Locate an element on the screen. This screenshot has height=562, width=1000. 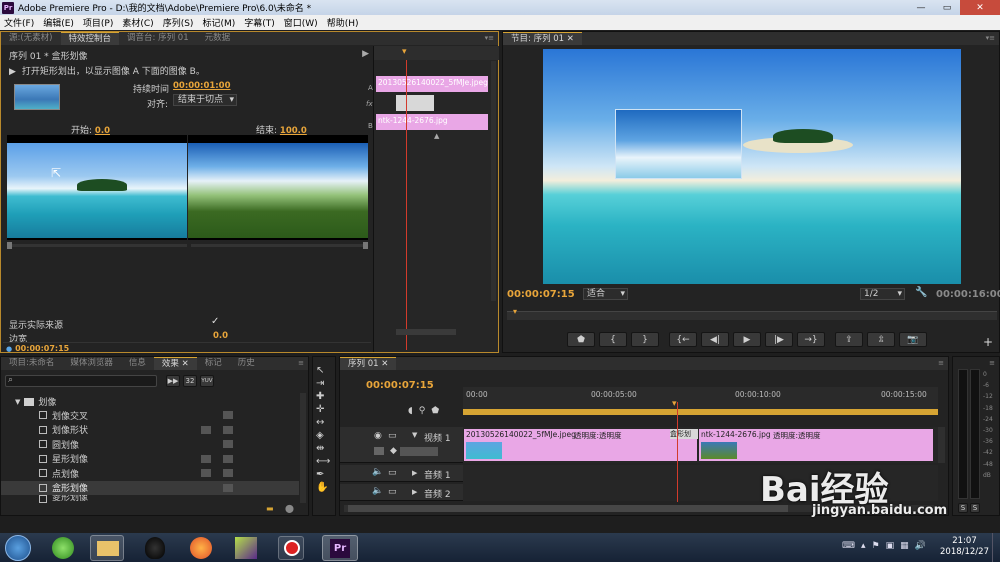
go-to-in-button: {← is located at coordinates (683, 339).